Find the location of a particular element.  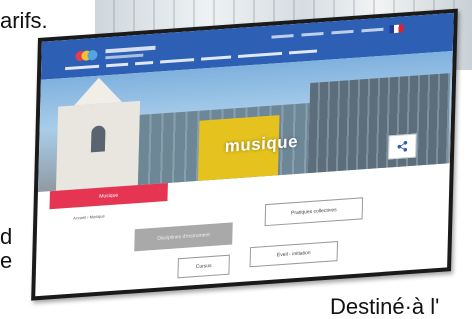

modern-building is located at coordinates (379, 123).